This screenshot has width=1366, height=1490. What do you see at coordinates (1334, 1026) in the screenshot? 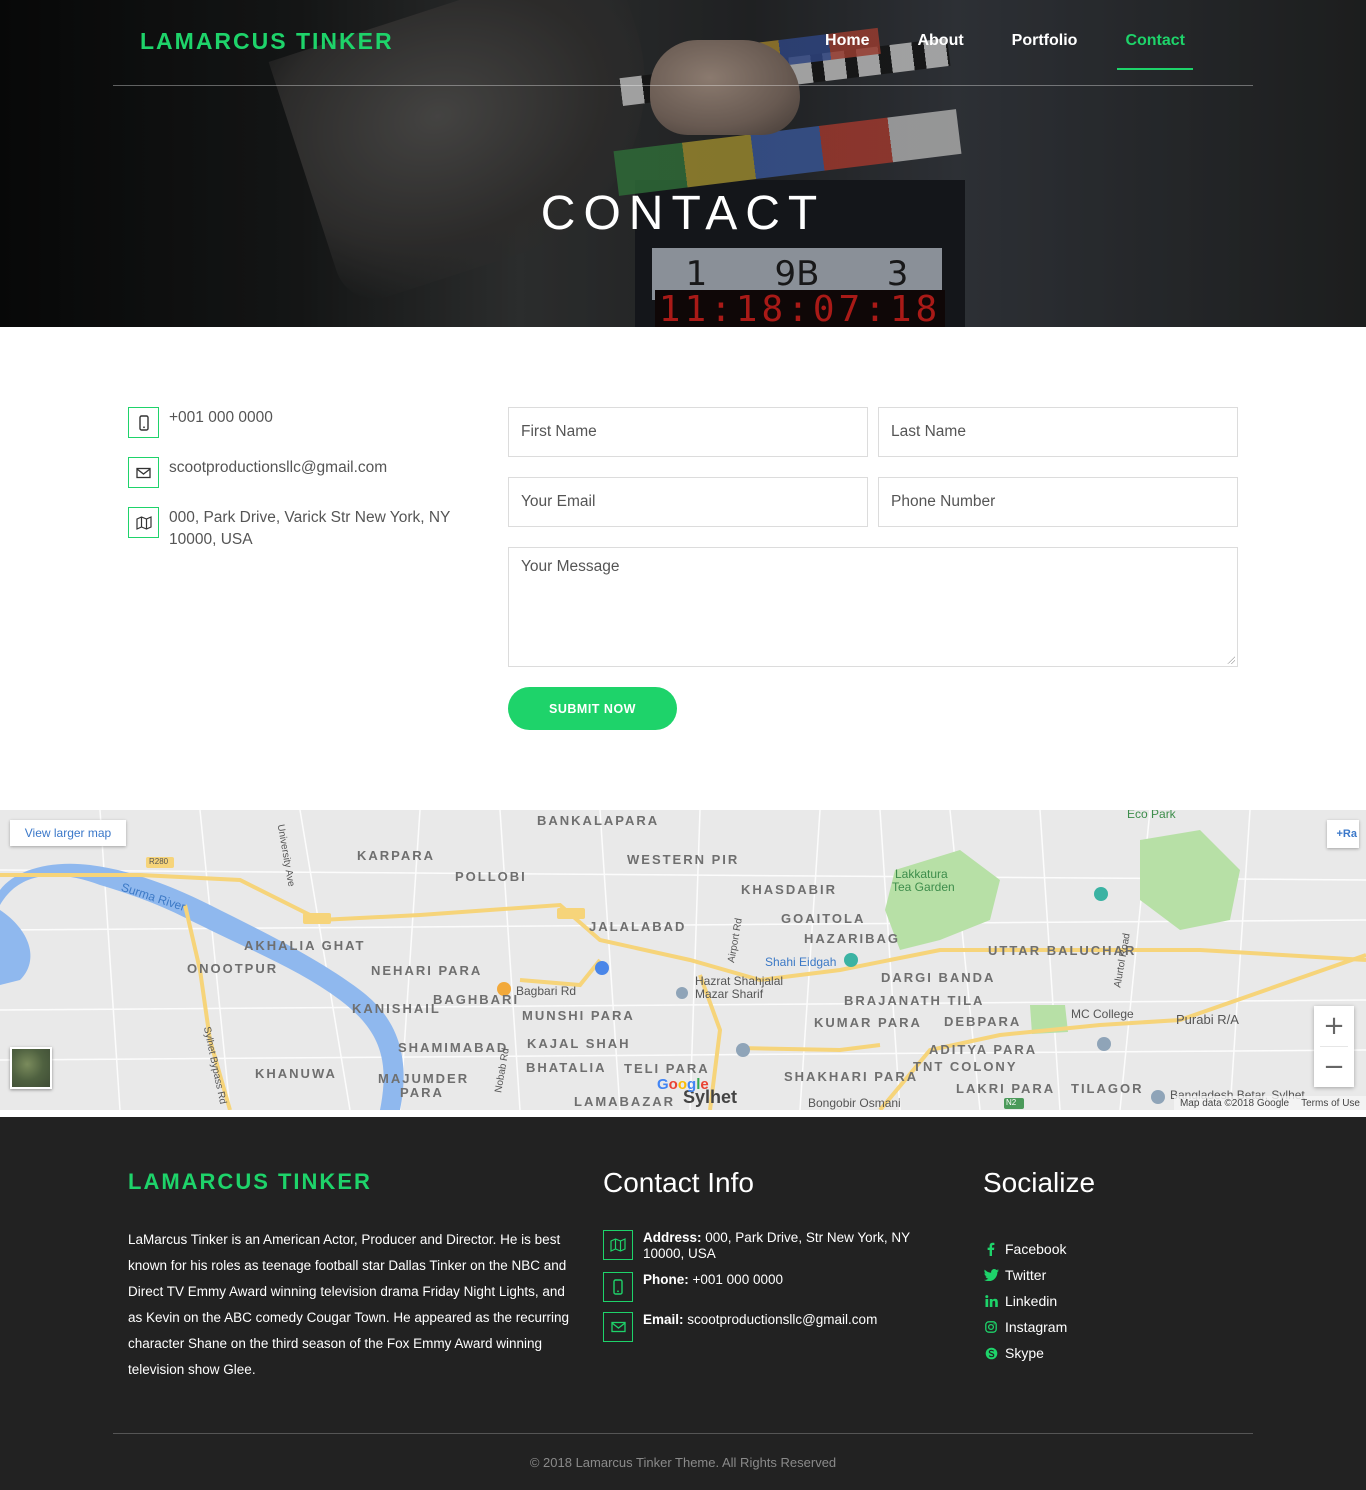
I see `zoom-in-button: +` at bounding box center [1334, 1026].